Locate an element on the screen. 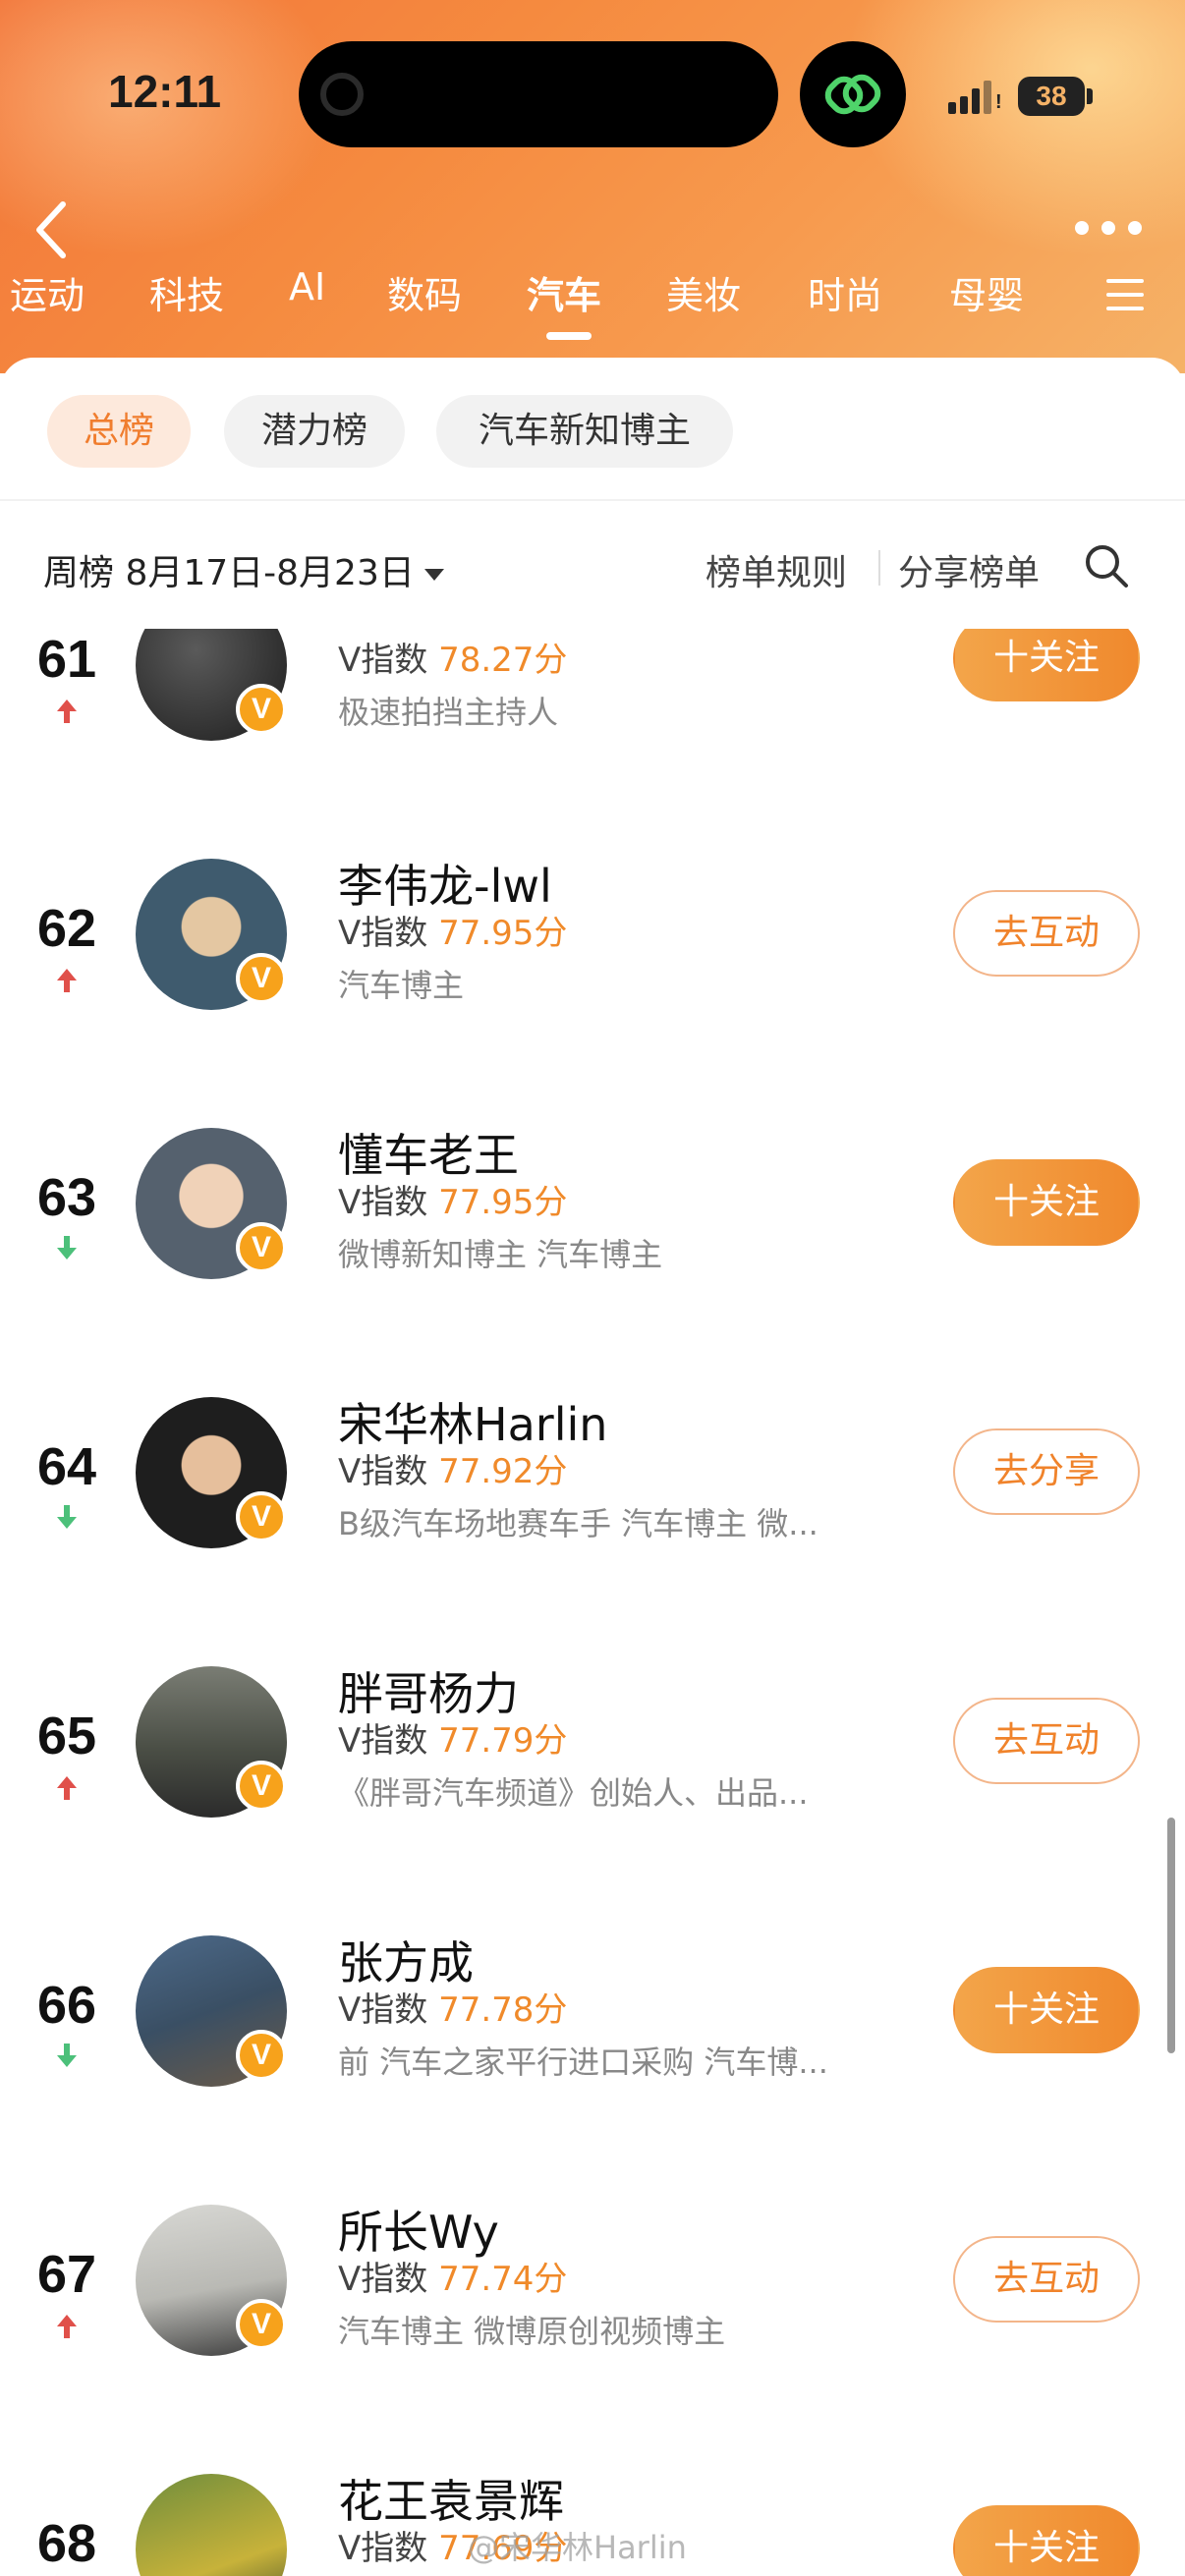  creator-description: 微博新知博主 汽车博主 is located at coordinates (501, 1254).